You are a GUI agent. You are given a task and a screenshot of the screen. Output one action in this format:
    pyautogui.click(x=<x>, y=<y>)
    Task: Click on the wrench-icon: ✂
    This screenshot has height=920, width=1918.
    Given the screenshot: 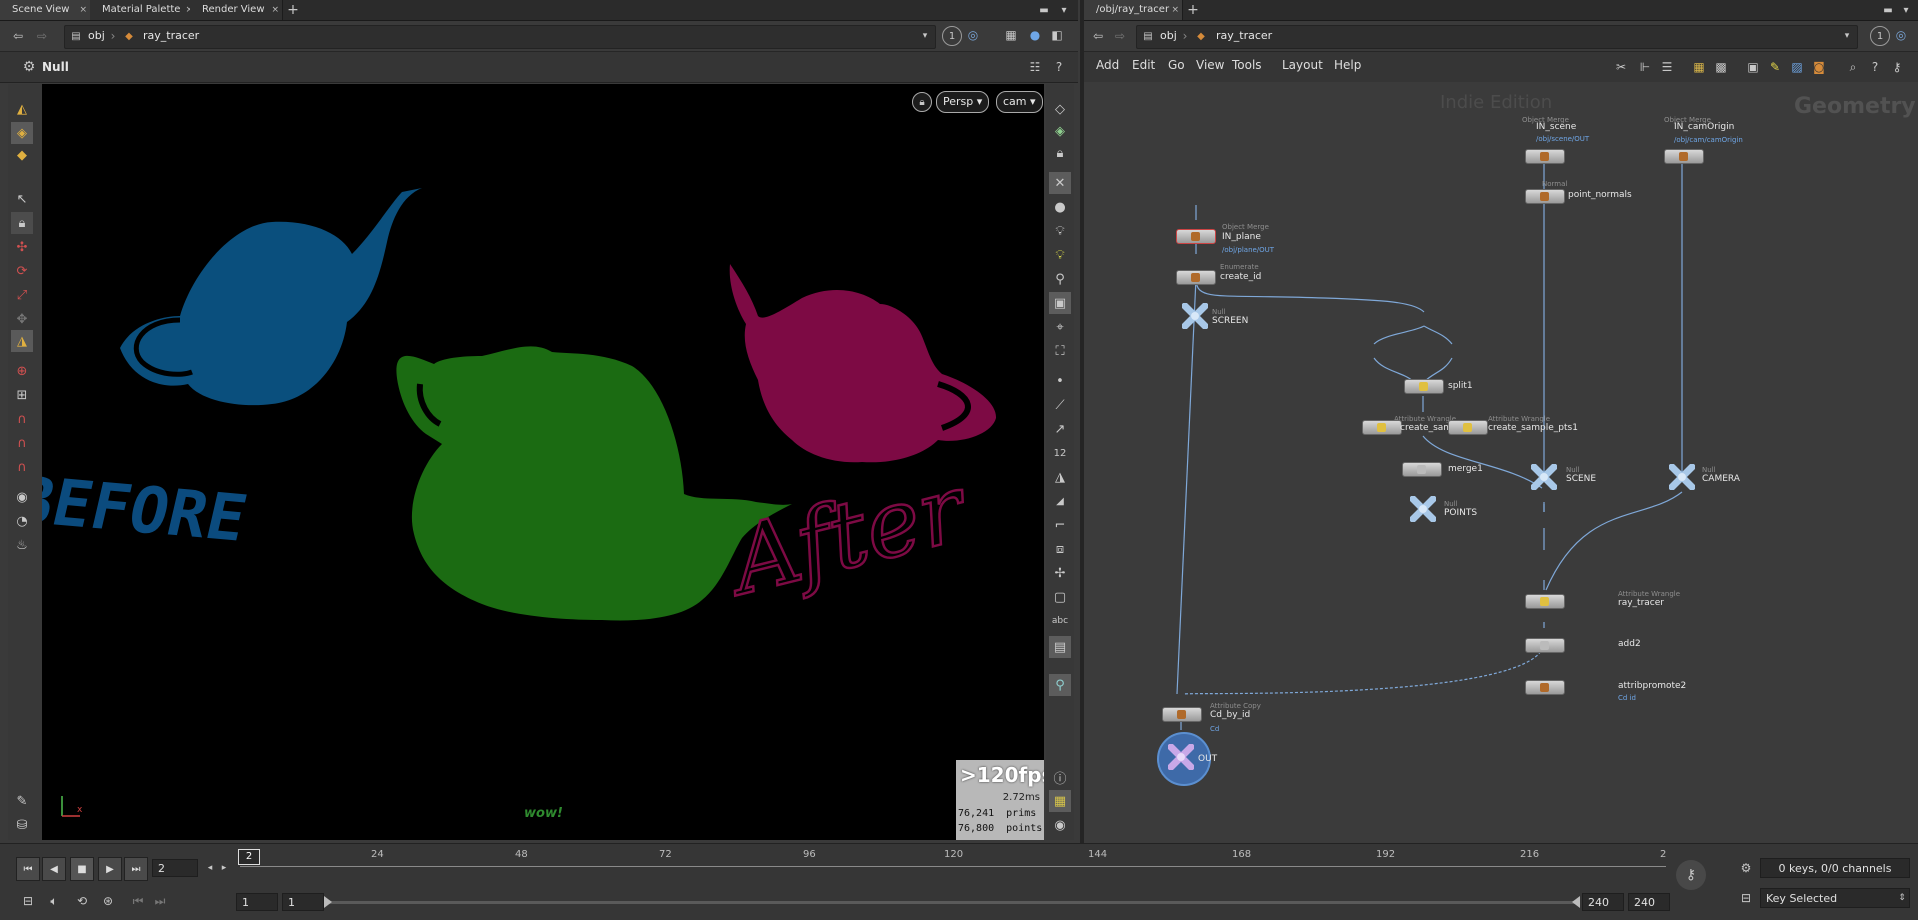 What is the action you would take?
    pyautogui.click(x=1621, y=67)
    